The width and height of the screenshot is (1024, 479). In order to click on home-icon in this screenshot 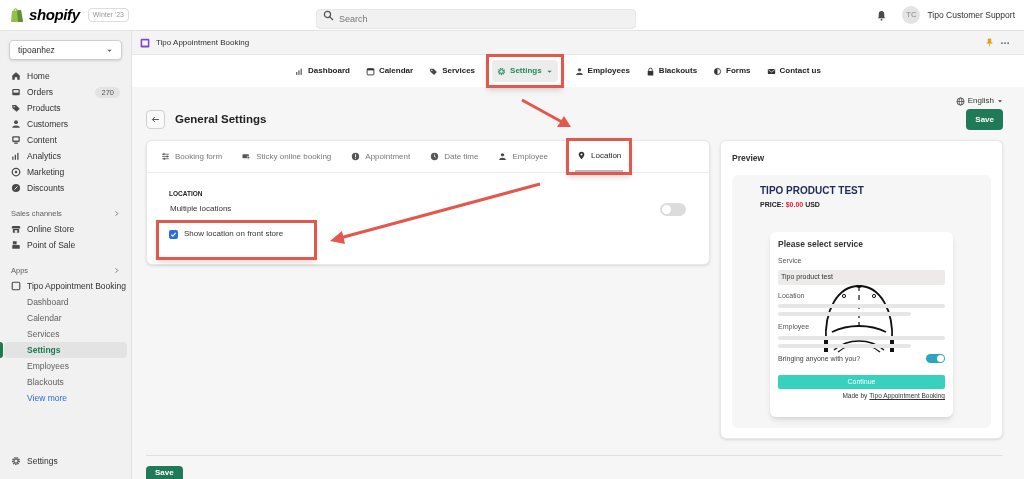, I will do `click(16, 76)`.